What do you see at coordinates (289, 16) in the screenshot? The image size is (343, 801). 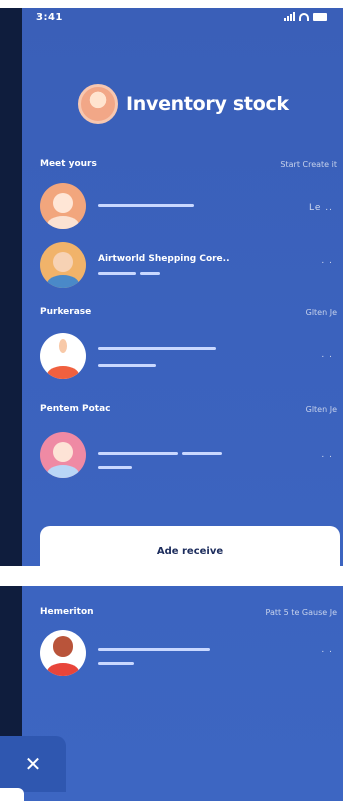 I see `signal-icon` at bounding box center [289, 16].